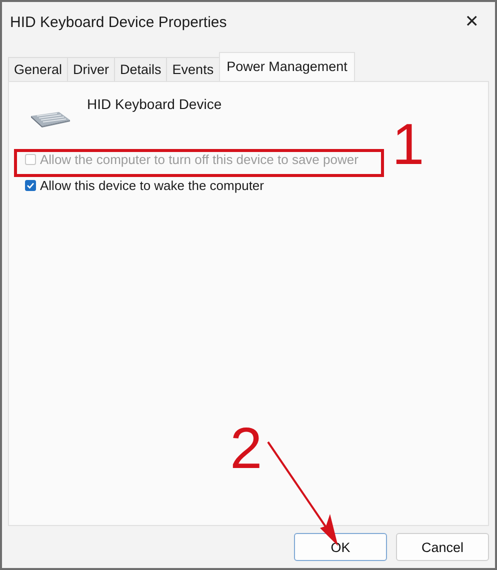 Image resolution: width=497 pixels, height=570 pixels. Describe the element at coordinates (471, 22) in the screenshot. I see `close-button: ✕` at that location.